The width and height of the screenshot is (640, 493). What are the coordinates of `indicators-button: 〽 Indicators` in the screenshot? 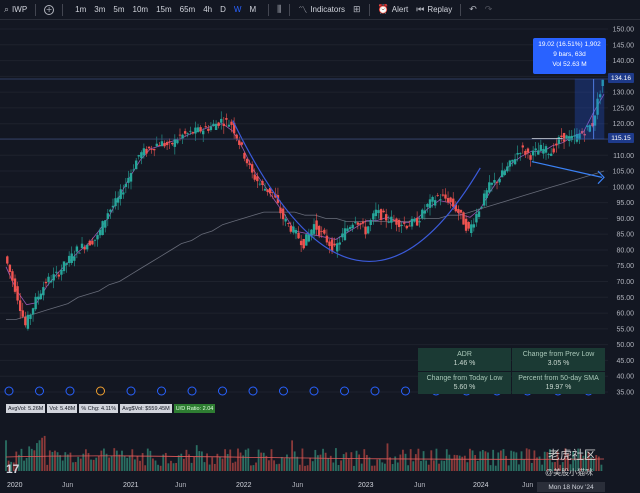 It's located at (321, 10).